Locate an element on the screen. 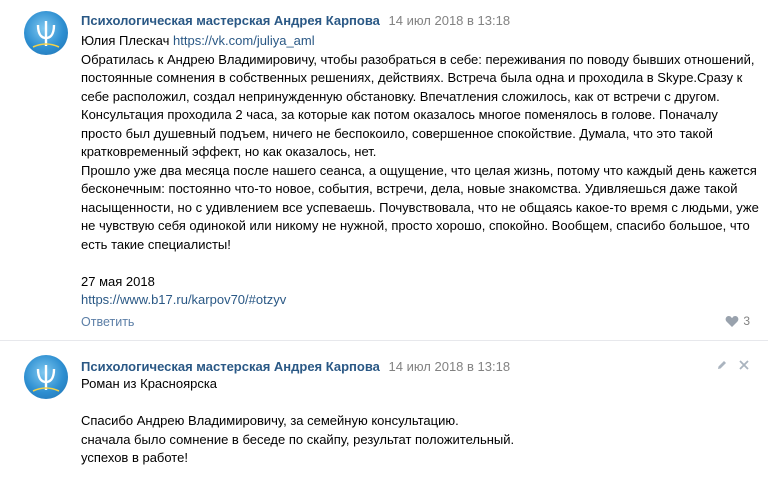 The image size is (768, 491). profile-link: https://vk.com/juliya_aml is located at coordinates (244, 40).